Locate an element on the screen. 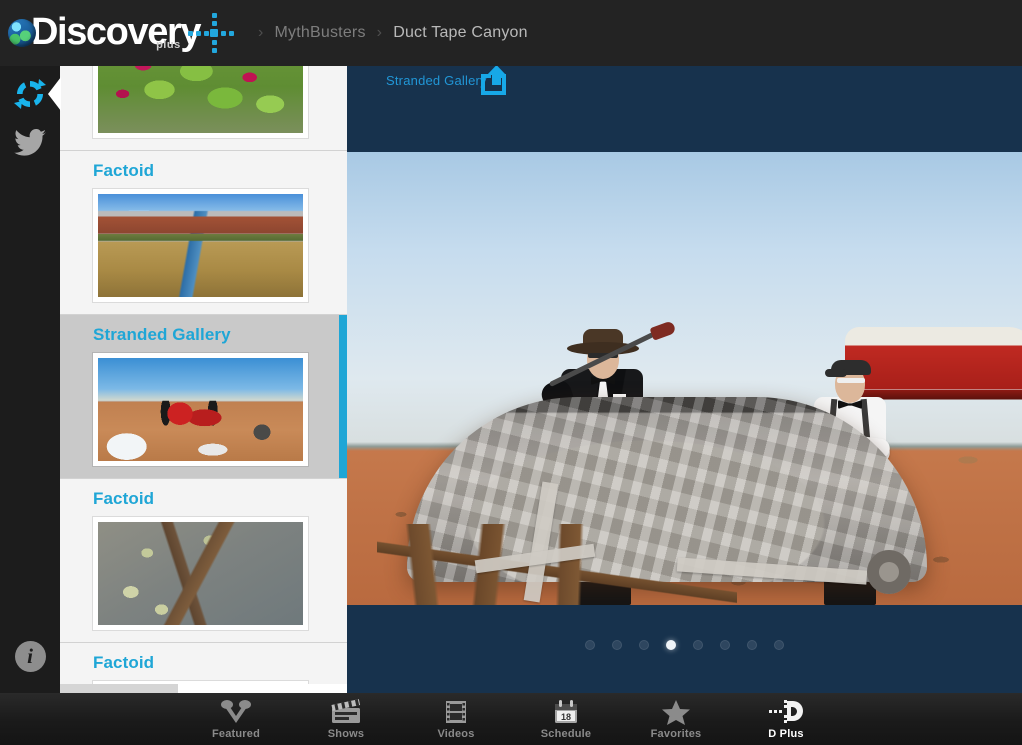 The height and width of the screenshot is (745, 1022). rail-item-sync is located at coordinates (30, 94).